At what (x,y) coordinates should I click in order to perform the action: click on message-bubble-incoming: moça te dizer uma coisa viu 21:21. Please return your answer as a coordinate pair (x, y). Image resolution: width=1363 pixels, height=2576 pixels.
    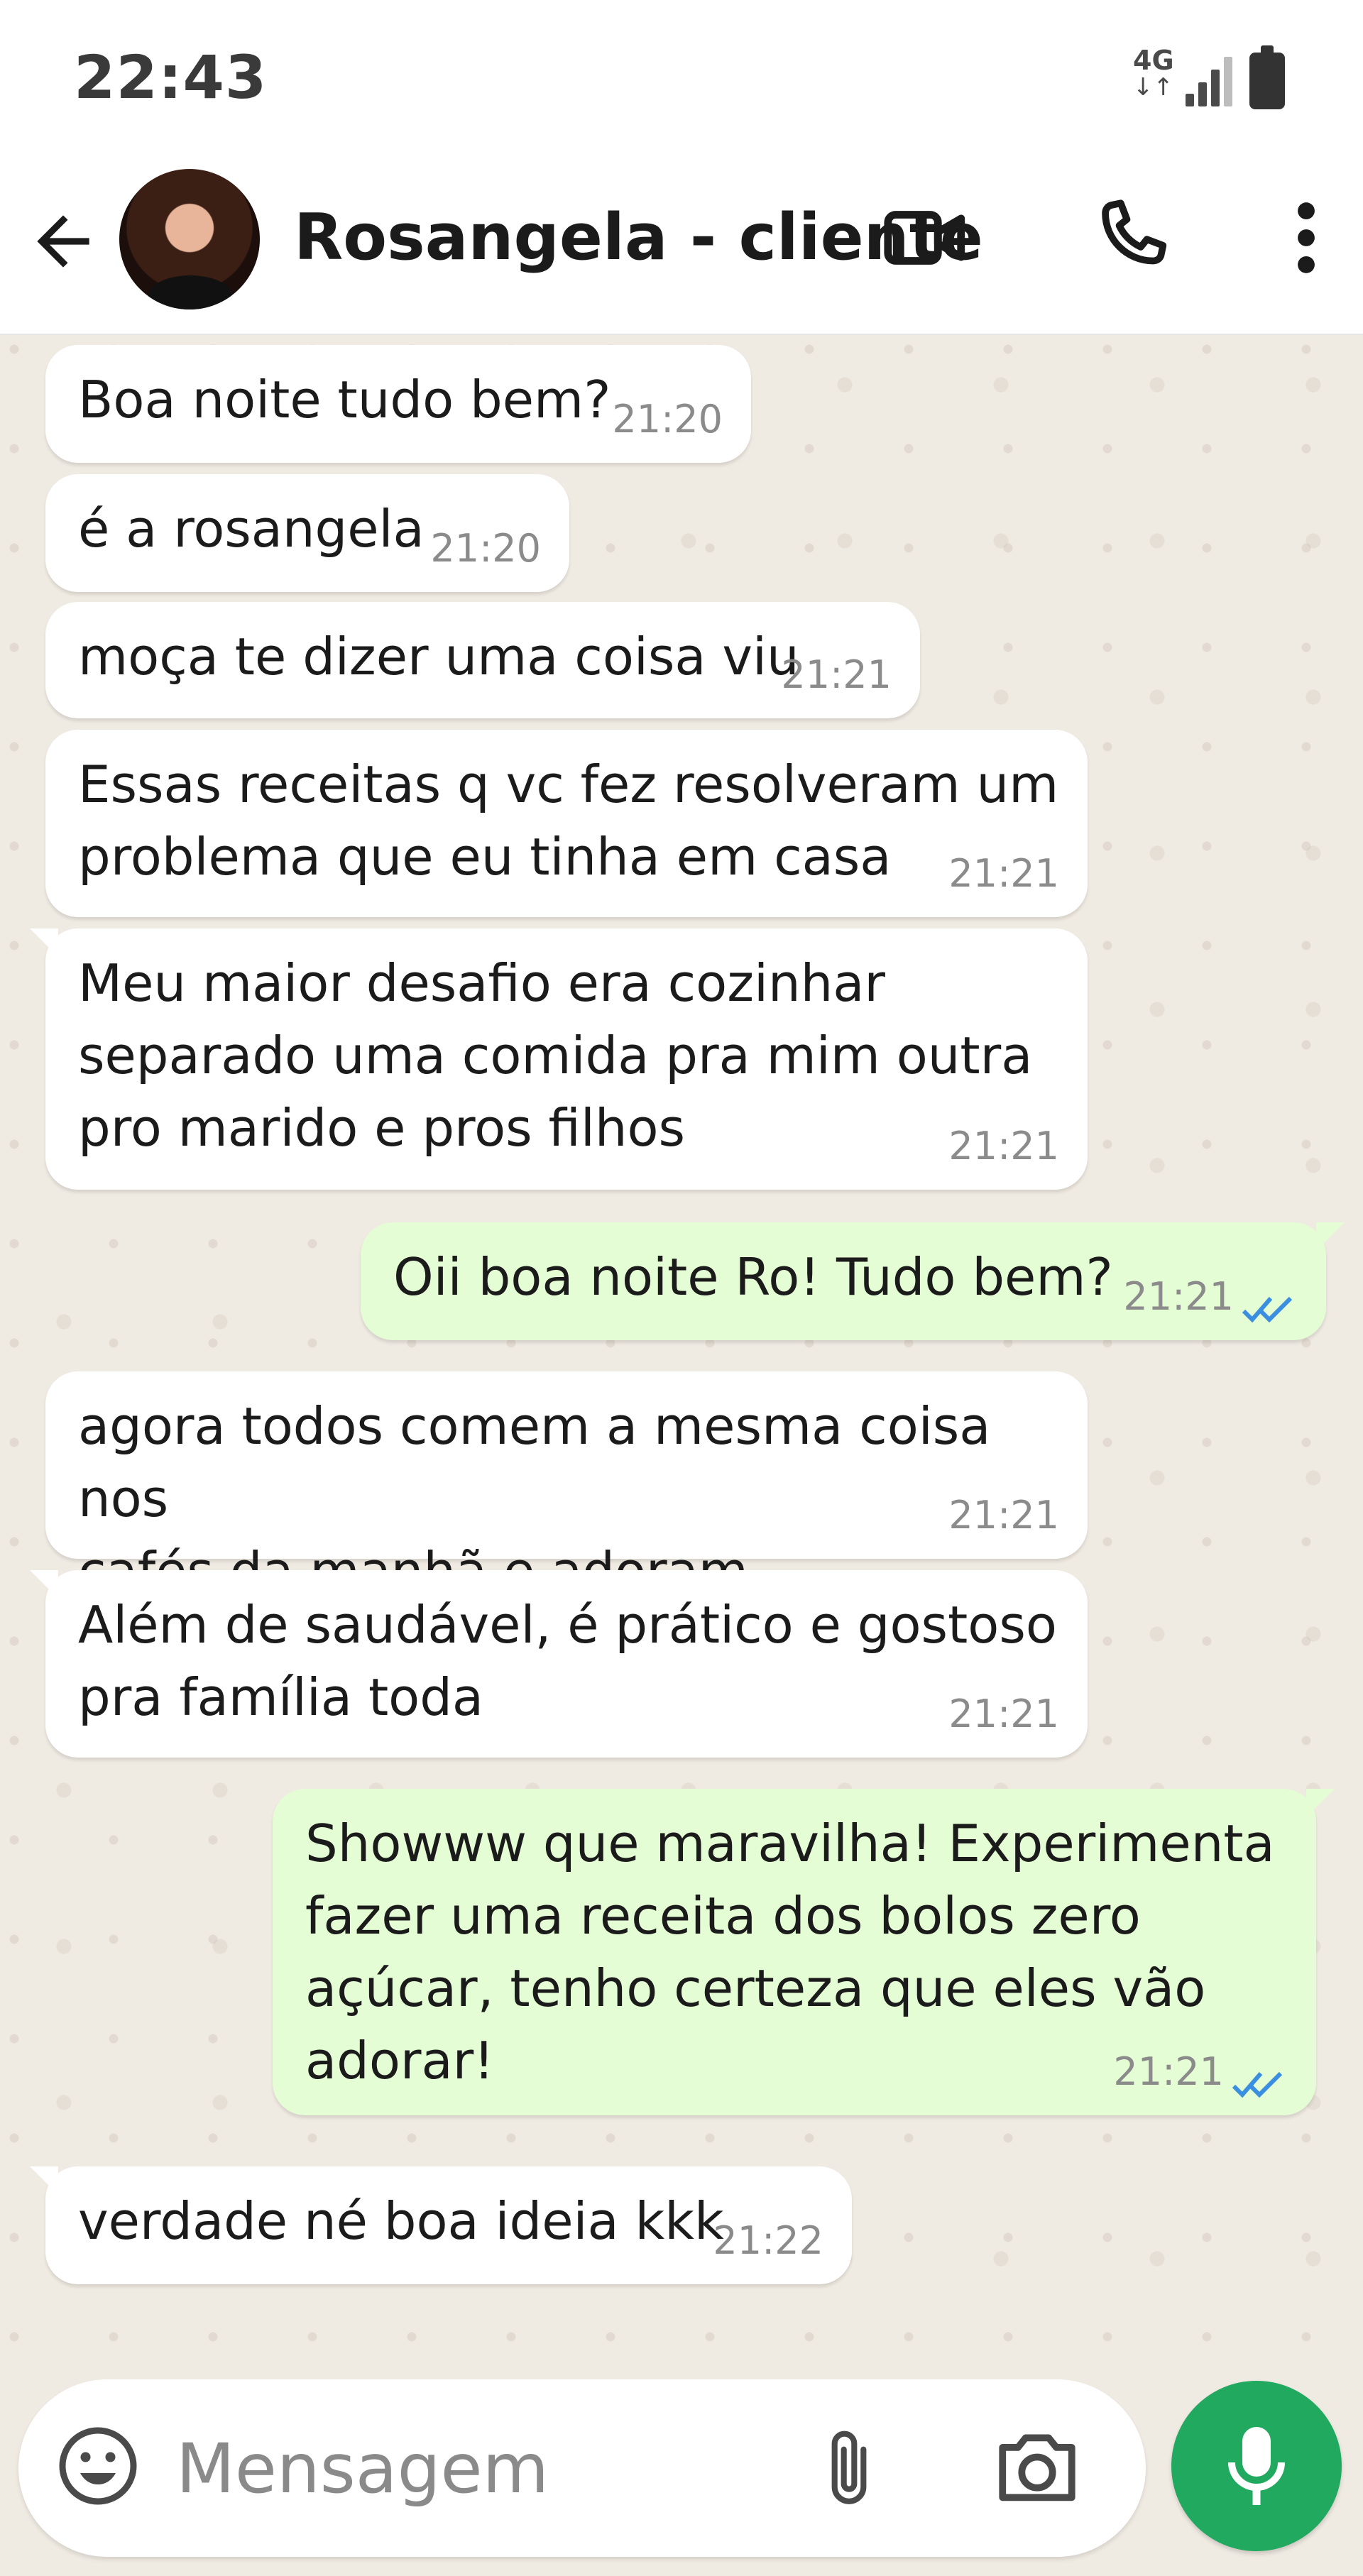
    Looking at the image, I should click on (482, 660).